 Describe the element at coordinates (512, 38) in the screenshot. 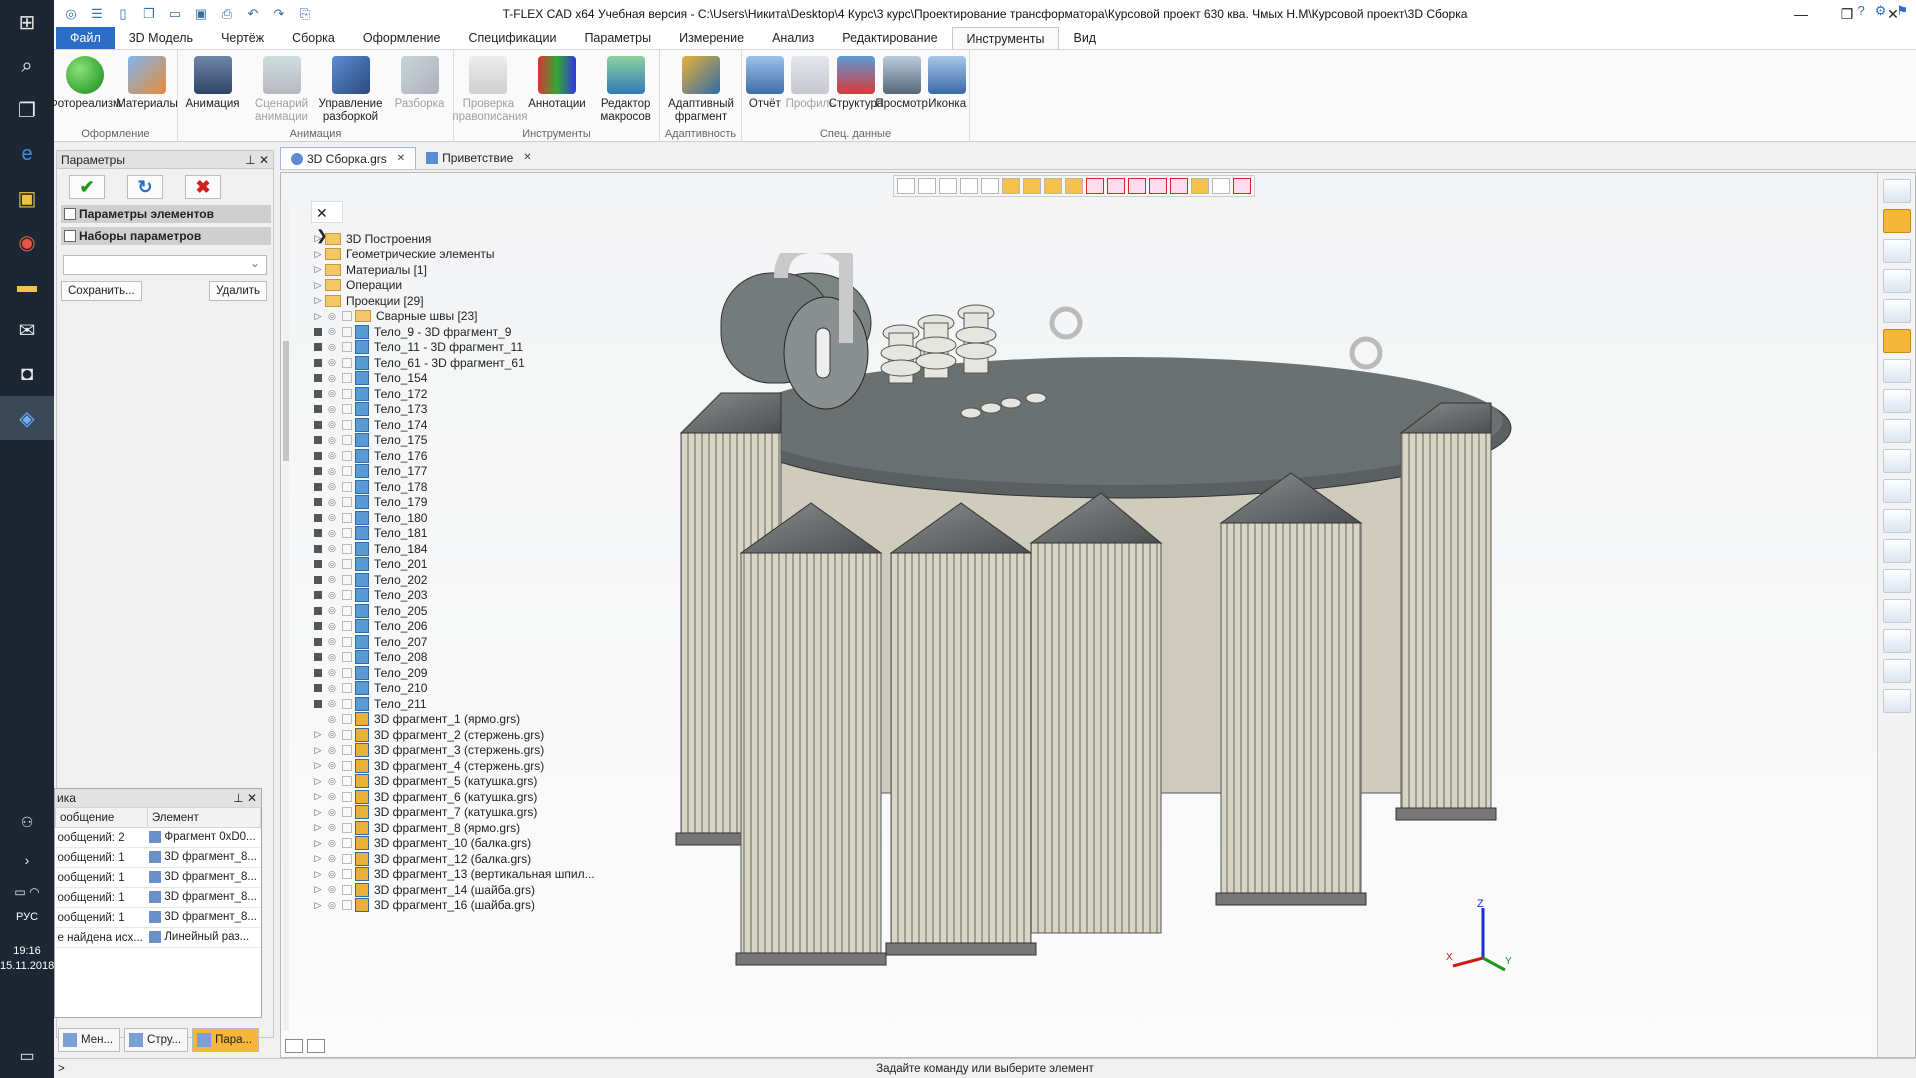

I see `menu-tab-5: Спецификации` at that location.